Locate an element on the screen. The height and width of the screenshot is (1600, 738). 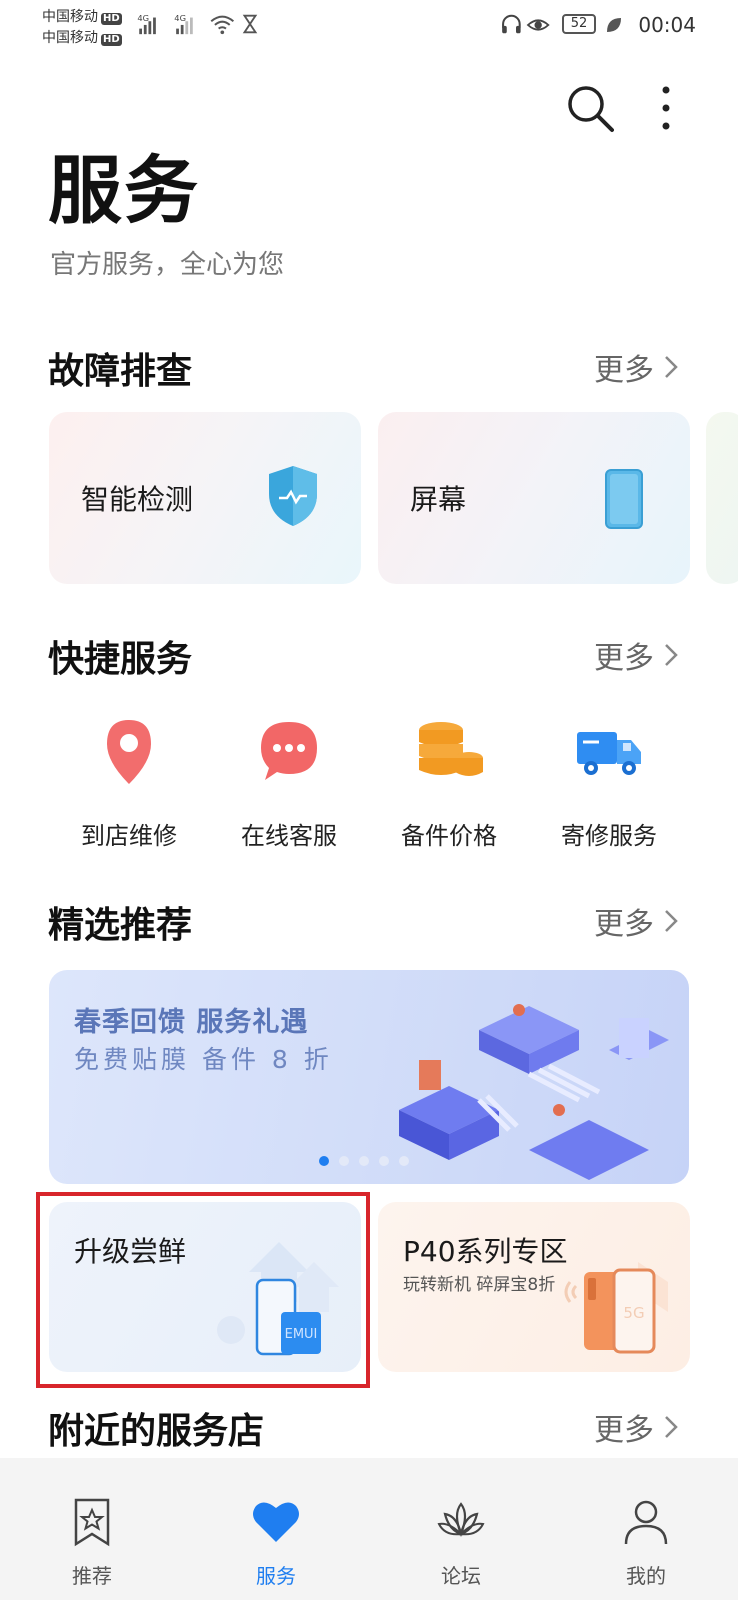
carousel-dot-active is located at coordinates (324, 1161).